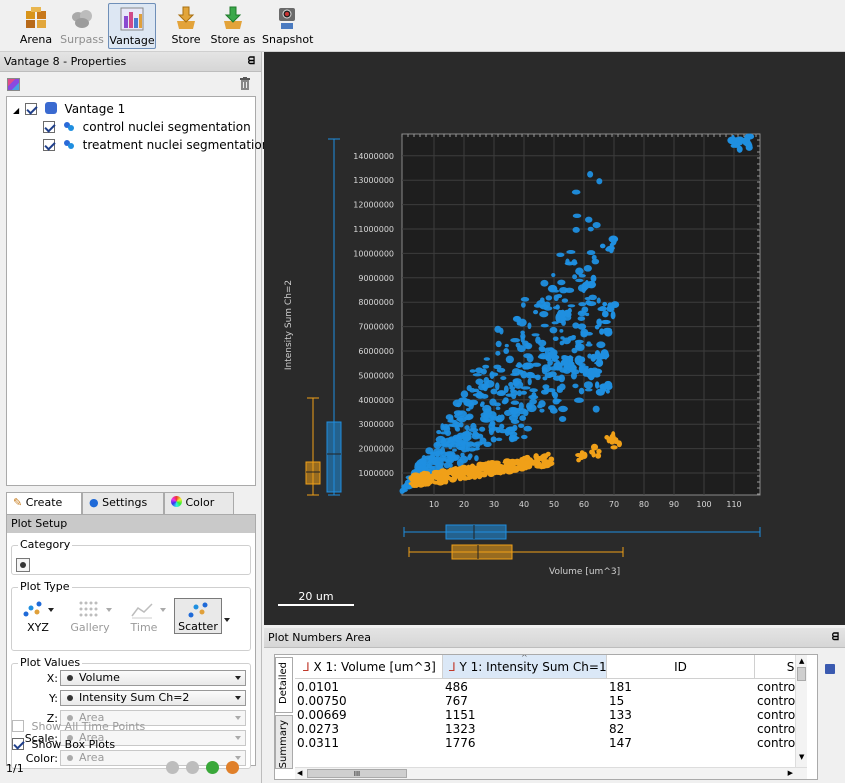  Describe the element at coordinates (198, 616) in the screenshot. I see `plot-type-scatter: Scatter` at that location.